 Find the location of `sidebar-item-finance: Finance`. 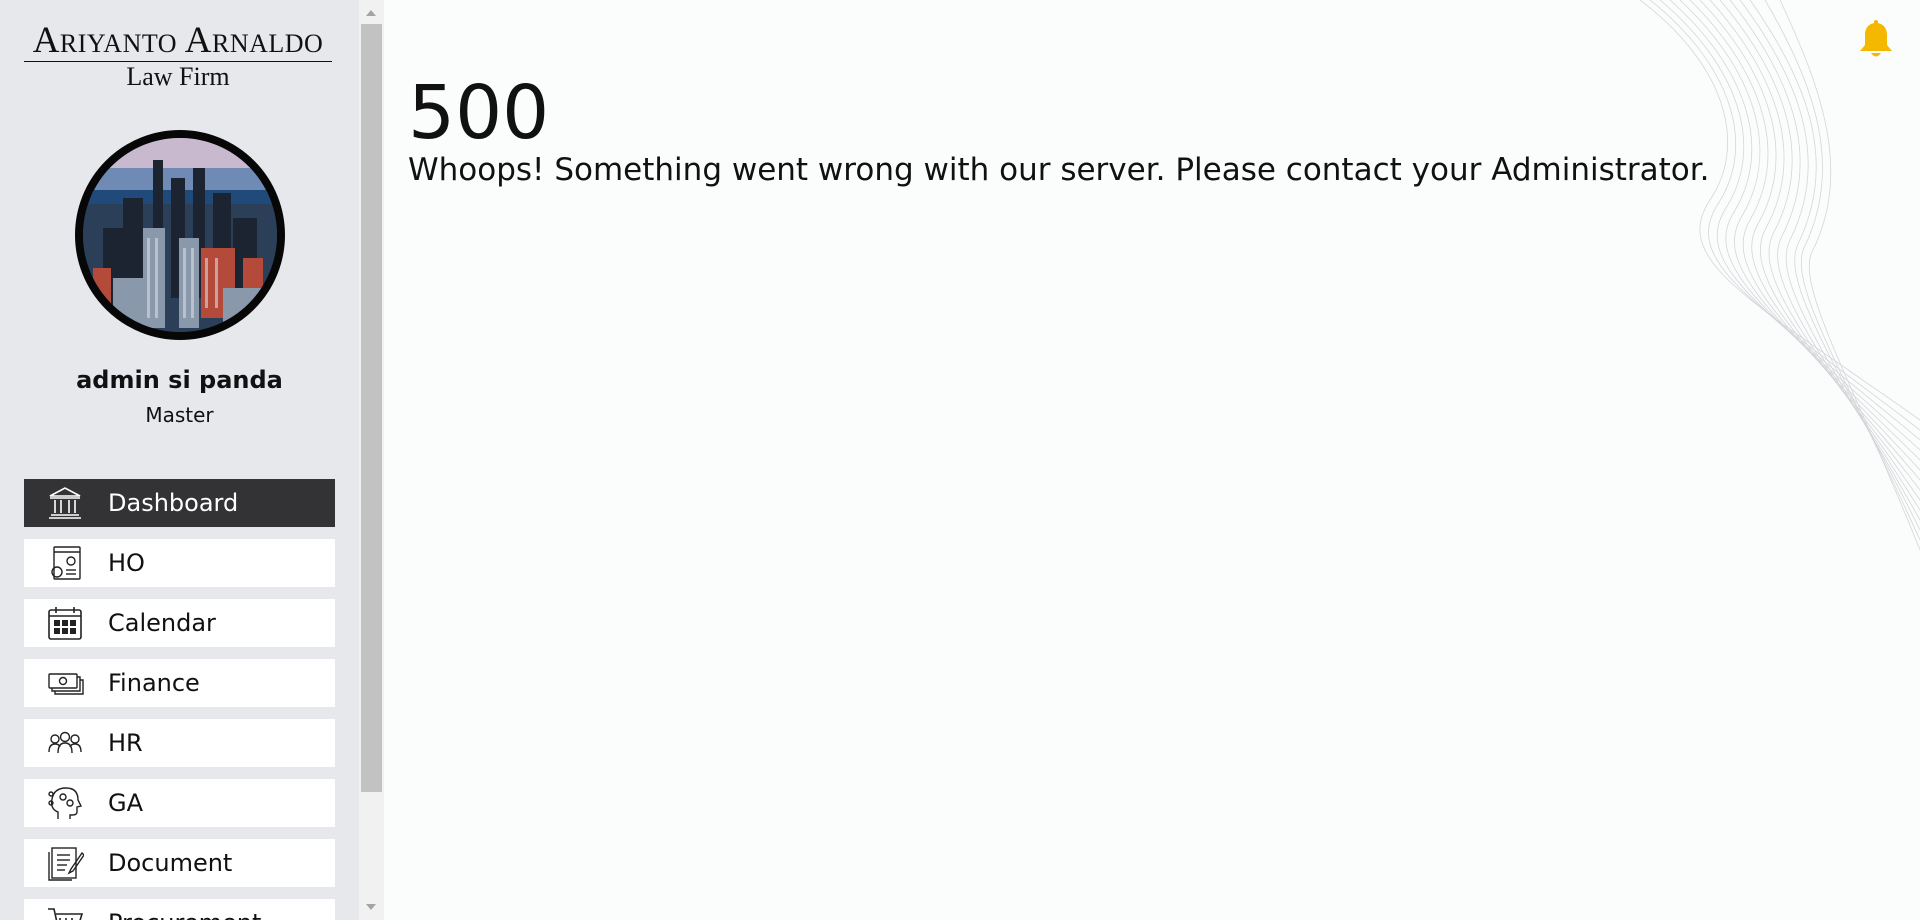

sidebar-item-finance: Finance is located at coordinates (179, 683).